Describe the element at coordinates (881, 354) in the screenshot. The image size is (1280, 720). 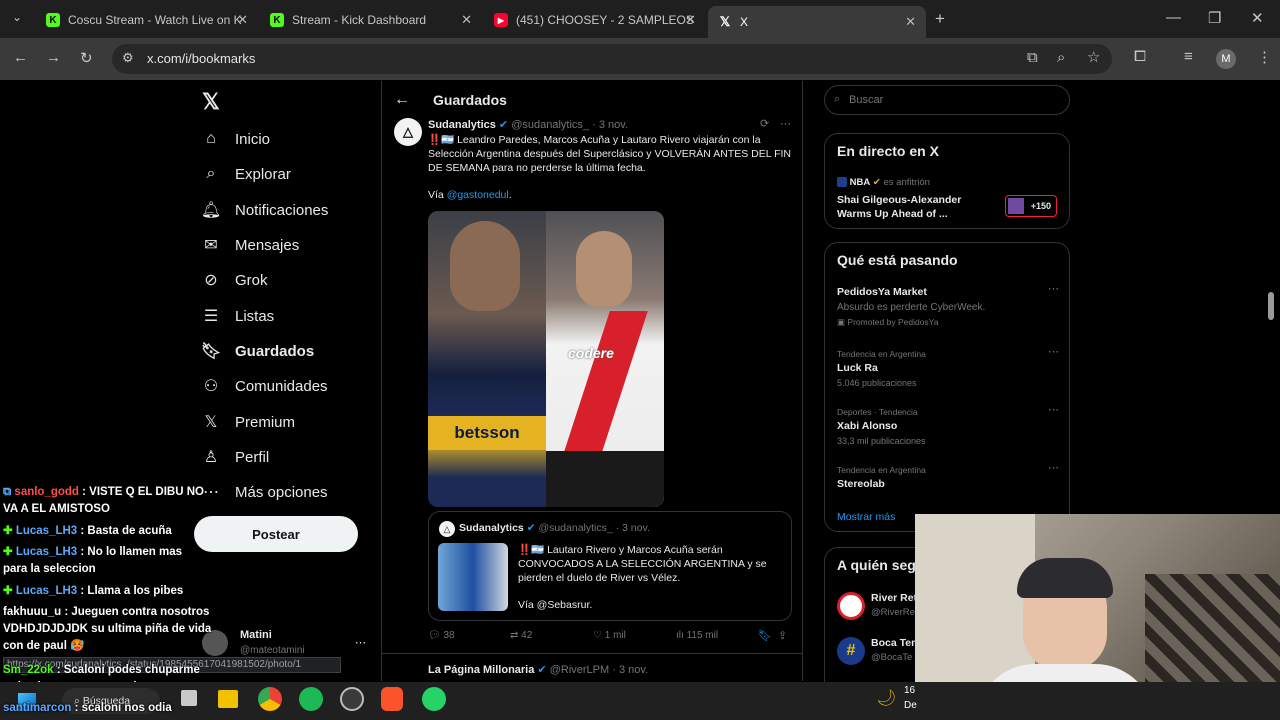
I see `trend-context: Tendencia en Argentina` at that location.